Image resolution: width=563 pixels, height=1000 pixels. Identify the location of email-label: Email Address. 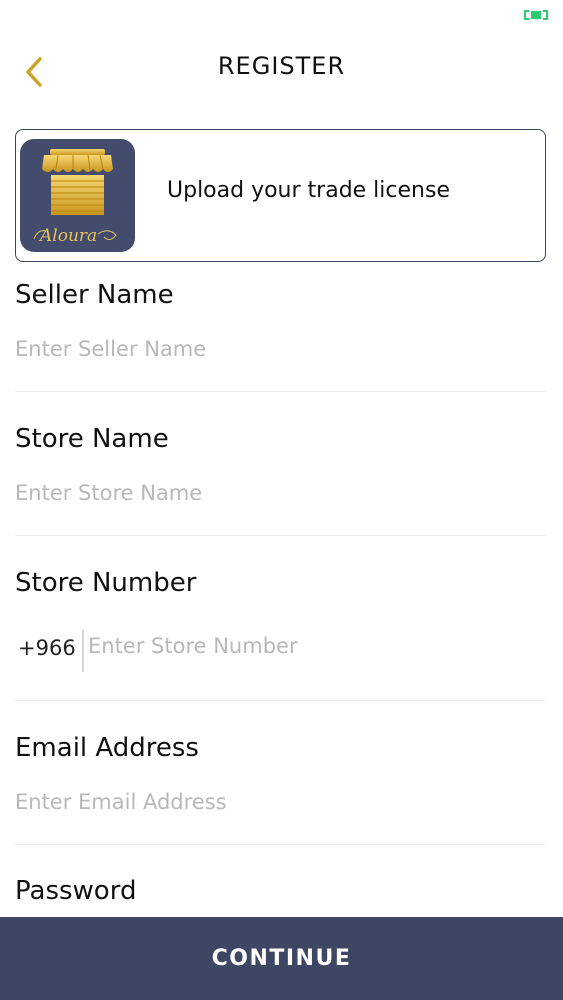
(107, 748).